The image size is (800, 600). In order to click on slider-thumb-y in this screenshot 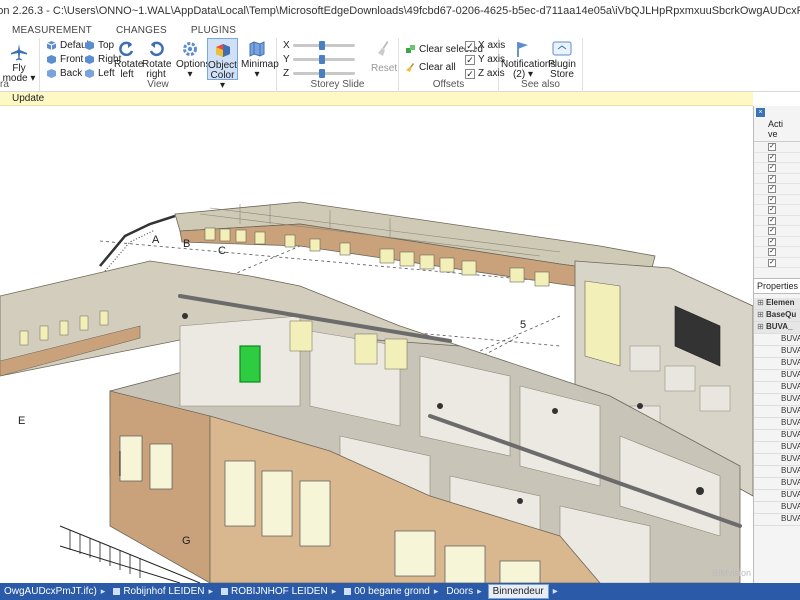, I will do `click(322, 59)`.